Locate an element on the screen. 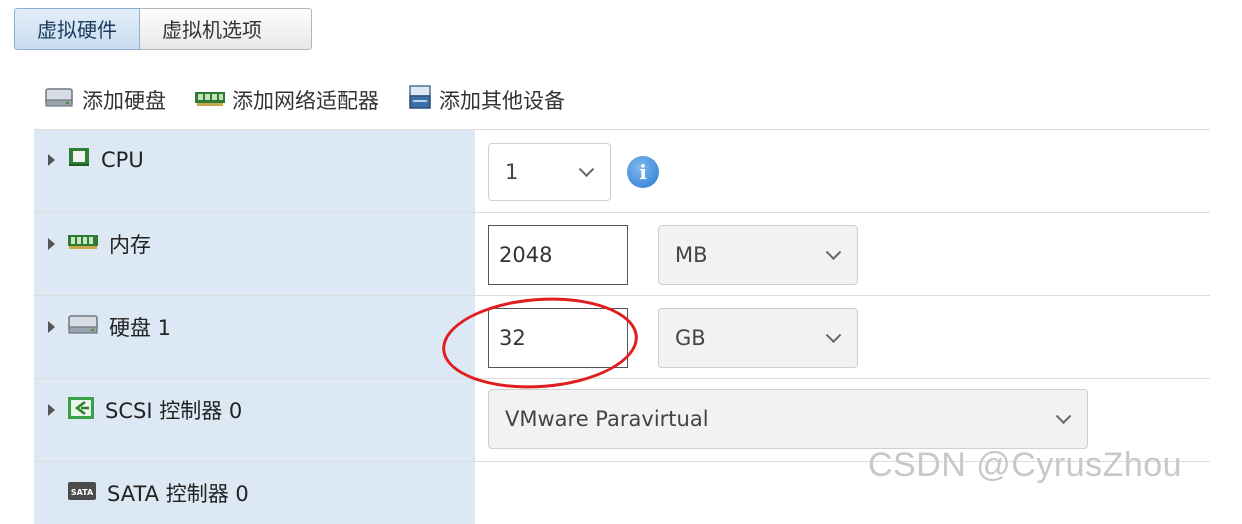  add-other-device-button: 添加其他设备 is located at coordinates (486, 100).